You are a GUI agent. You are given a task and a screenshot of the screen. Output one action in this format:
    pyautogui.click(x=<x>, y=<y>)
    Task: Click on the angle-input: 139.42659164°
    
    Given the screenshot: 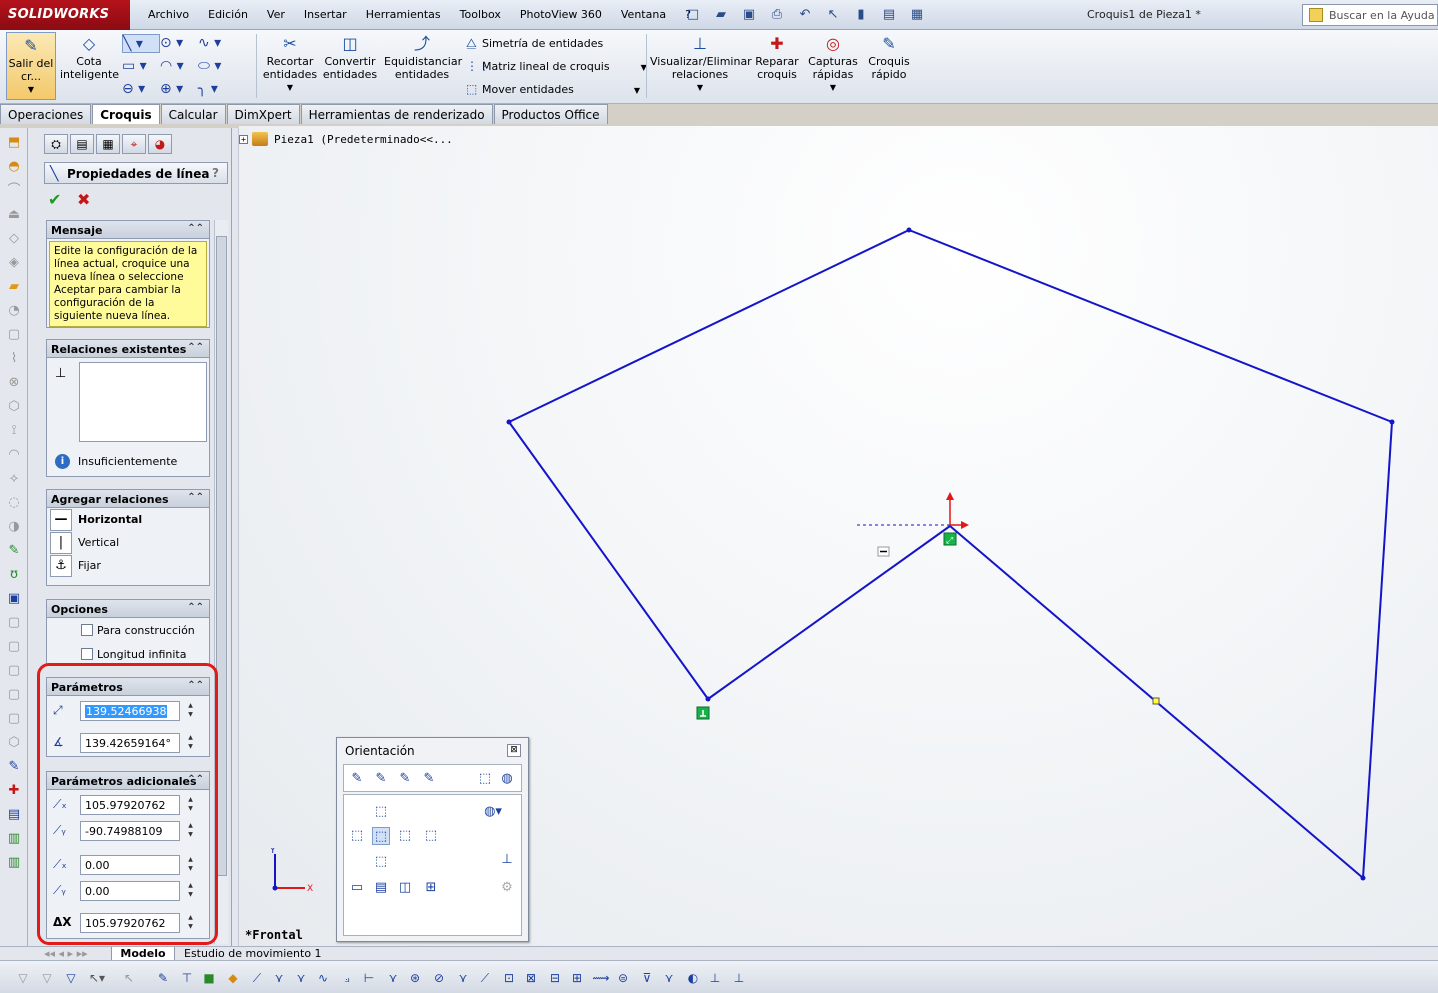 What is the action you would take?
    pyautogui.click(x=130, y=743)
    